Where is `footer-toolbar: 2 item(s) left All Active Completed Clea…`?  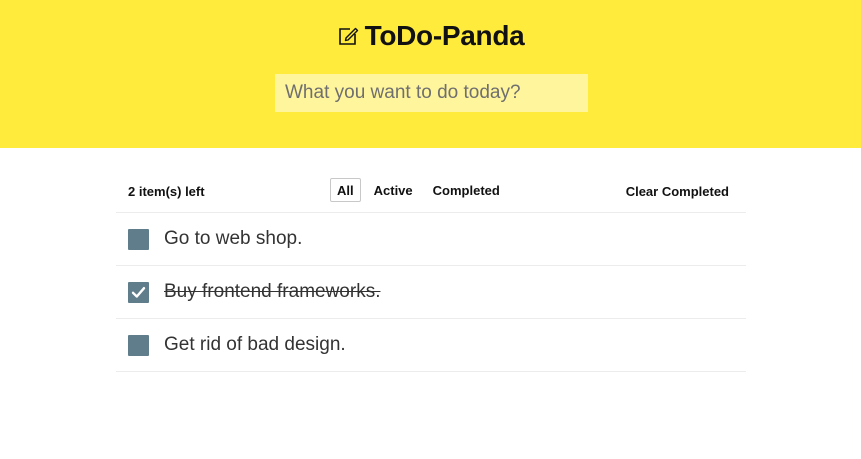 footer-toolbar: 2 item(s) left All Active Completed Clea… is located at coordinates (431, 191).